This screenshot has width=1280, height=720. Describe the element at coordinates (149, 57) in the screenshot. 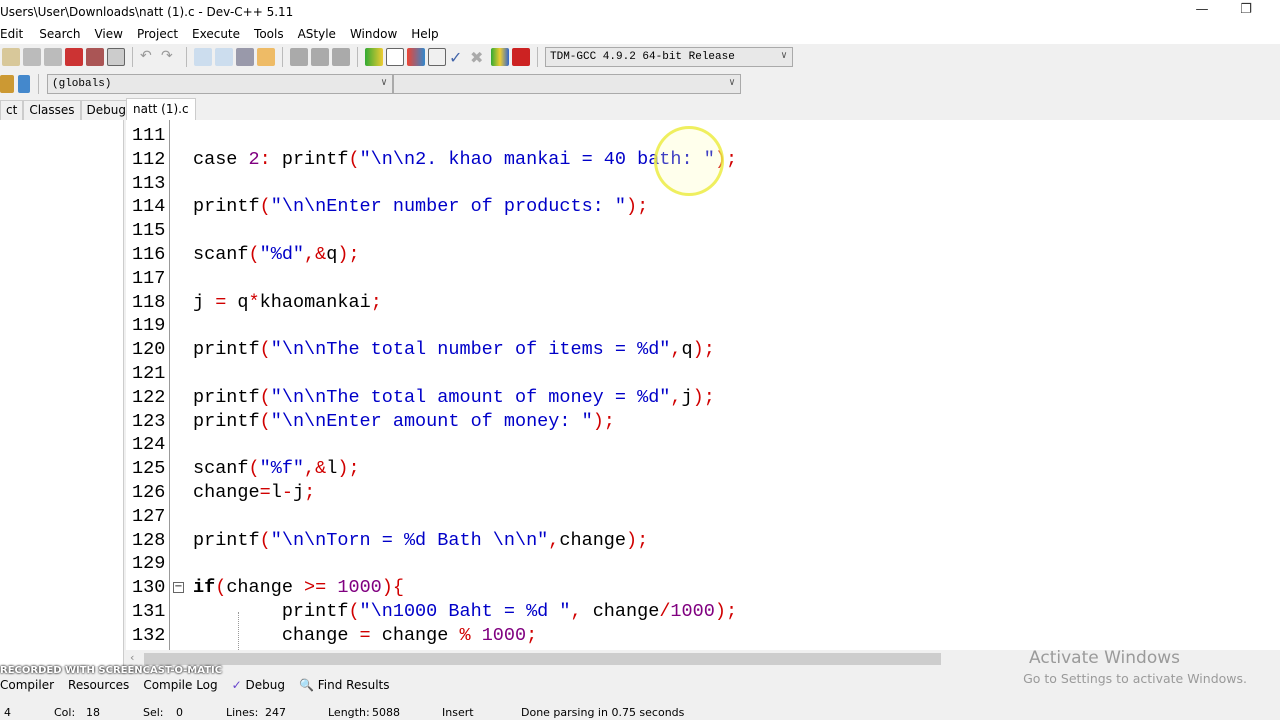

I see `undo-icon: ↶` at that location.